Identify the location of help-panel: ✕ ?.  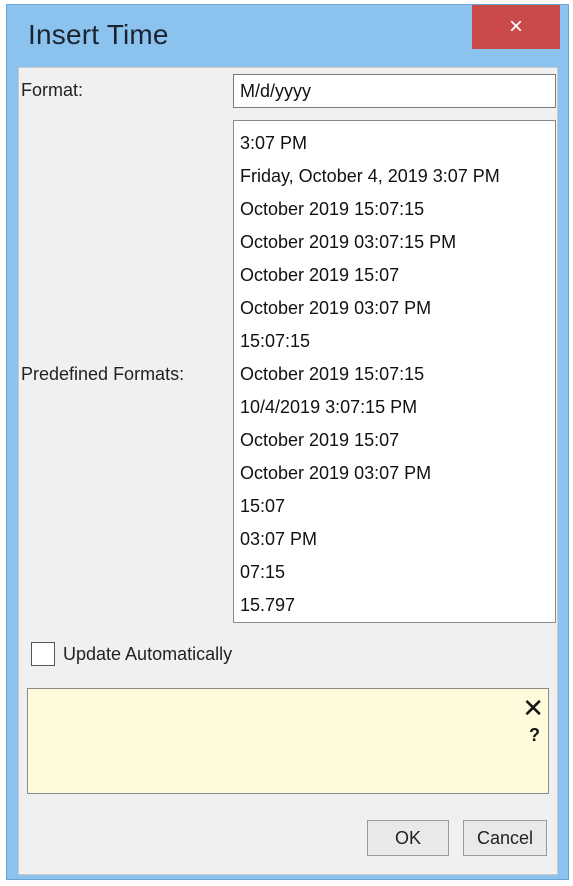
(288, 741).